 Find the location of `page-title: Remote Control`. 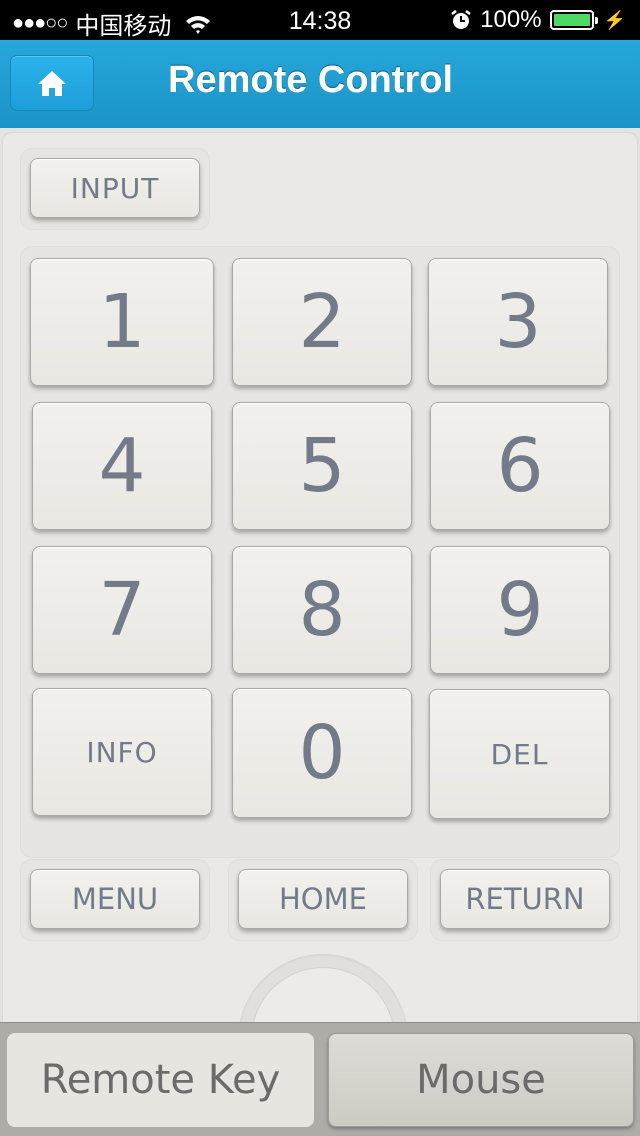

page-title: Remote Control is located at coordinates (310, 80).